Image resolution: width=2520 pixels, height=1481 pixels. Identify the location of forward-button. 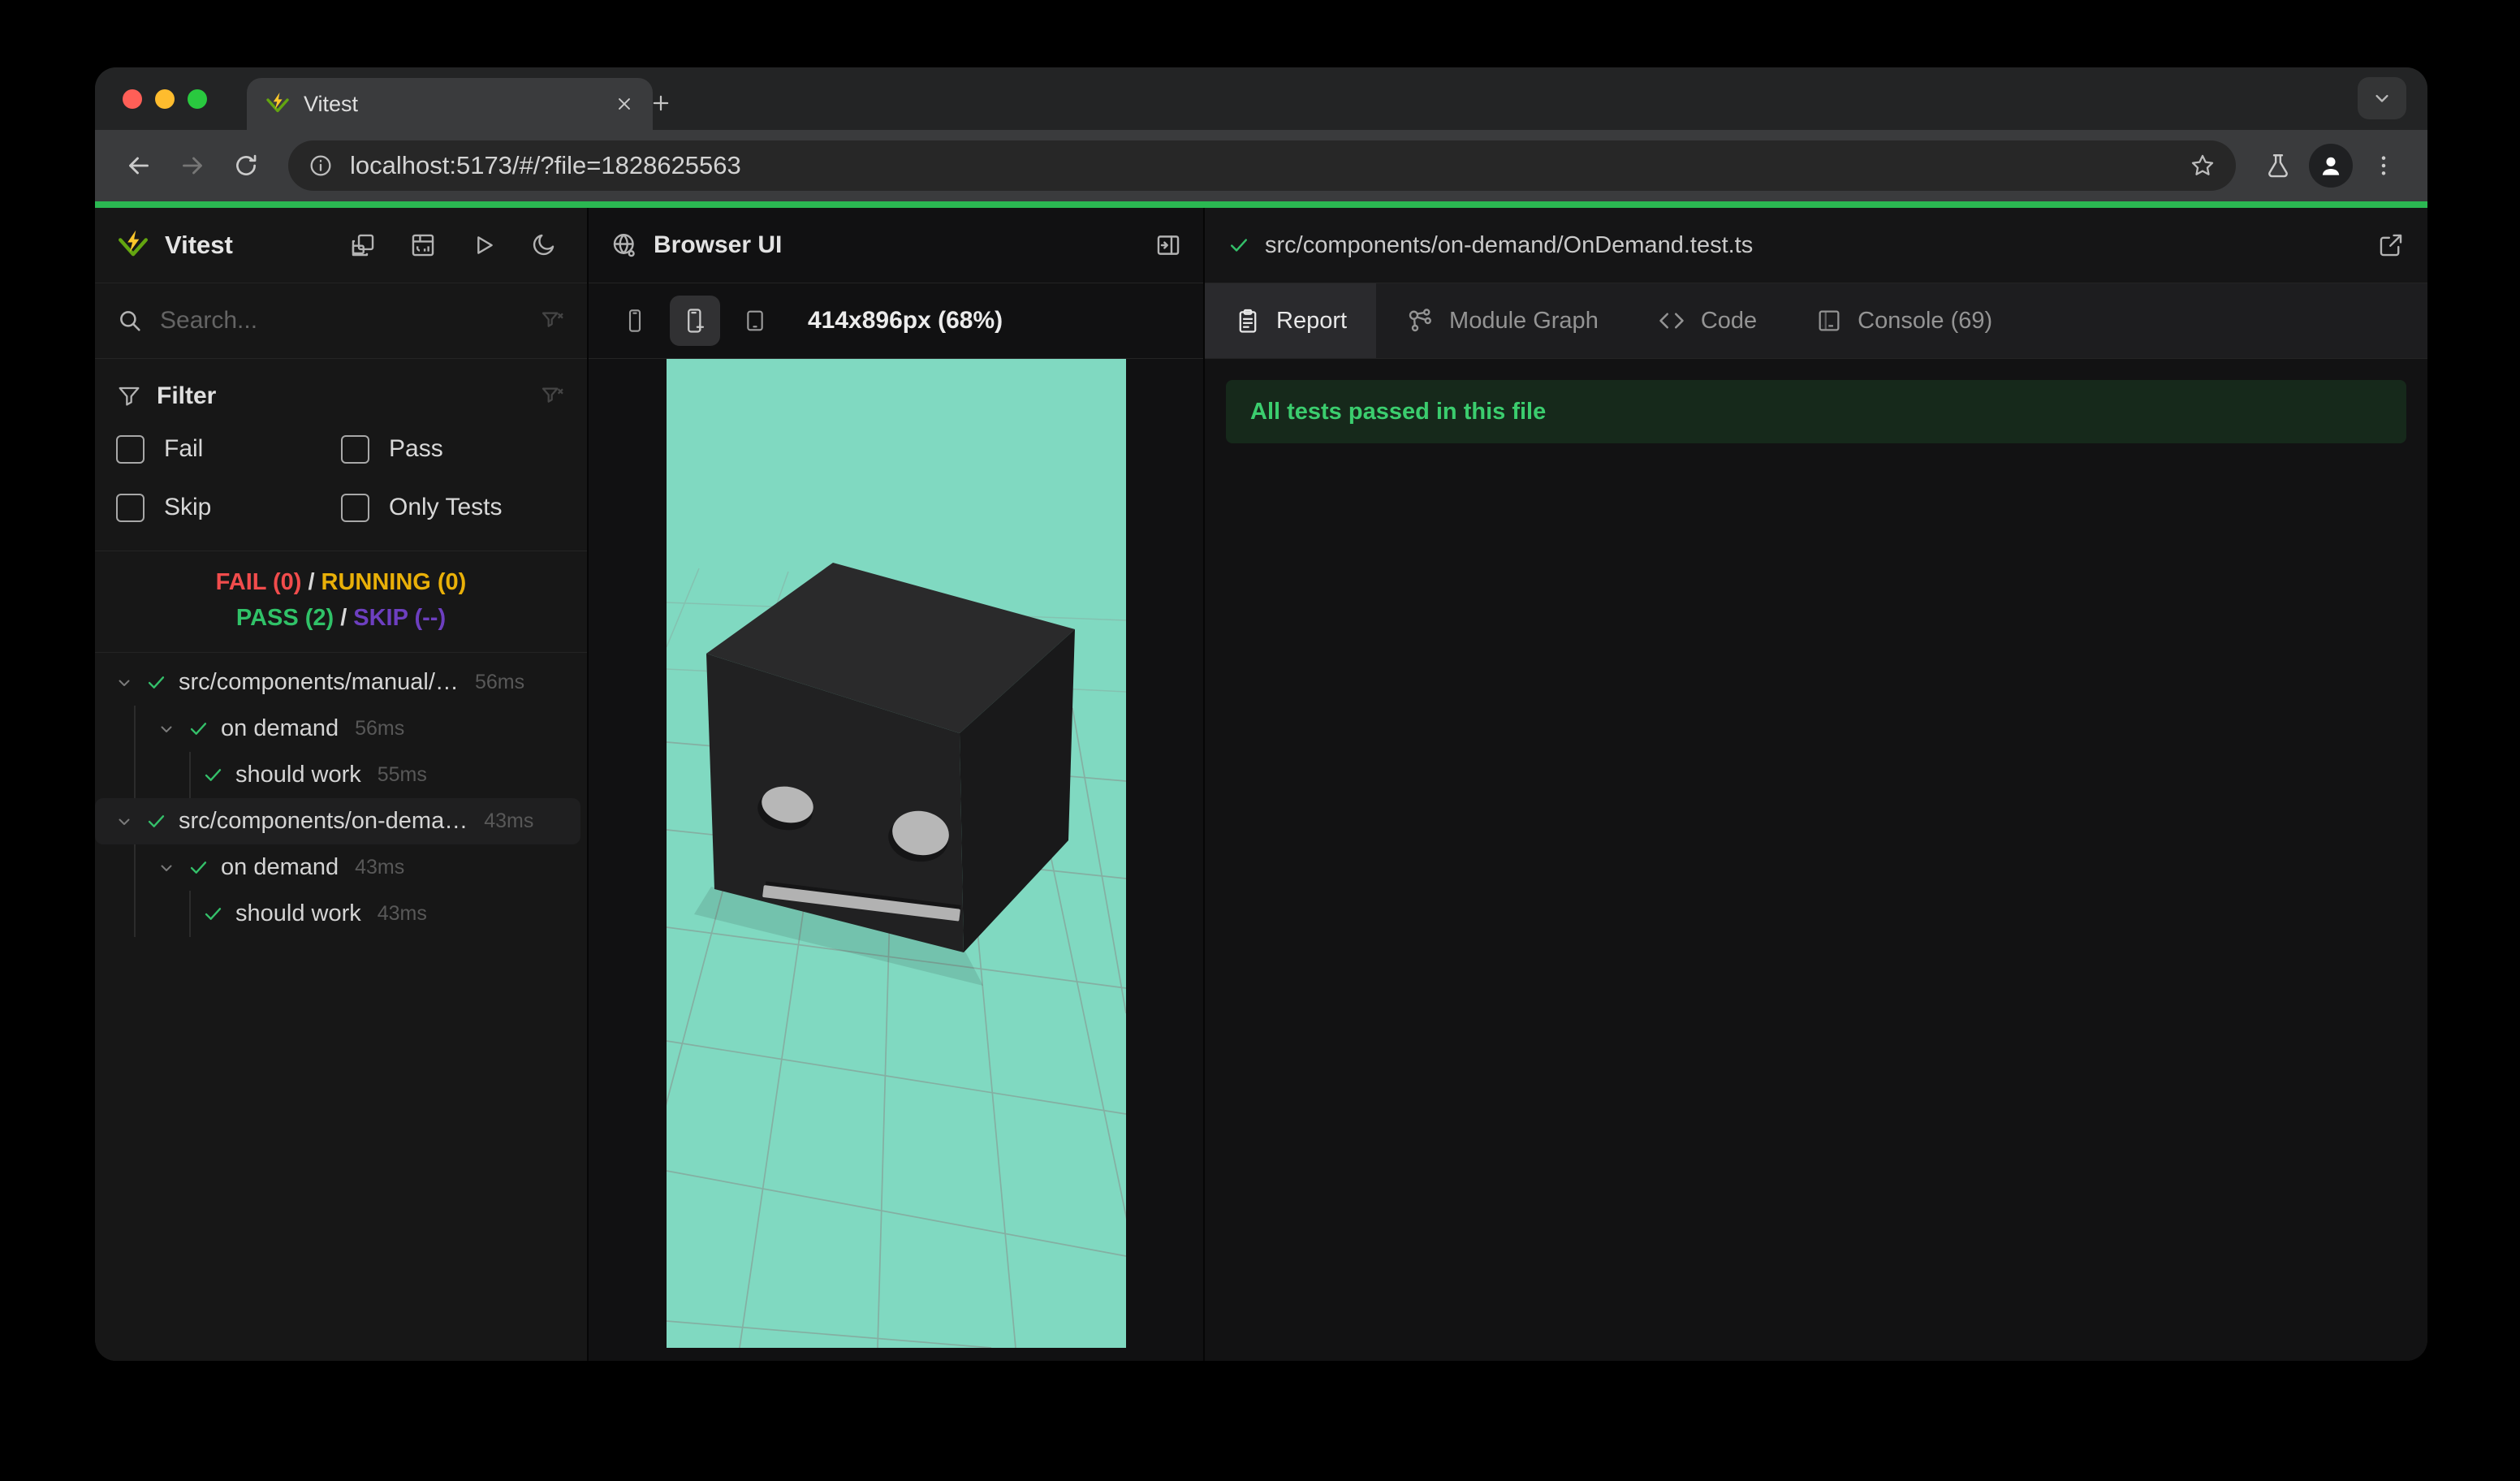
(192, 166).